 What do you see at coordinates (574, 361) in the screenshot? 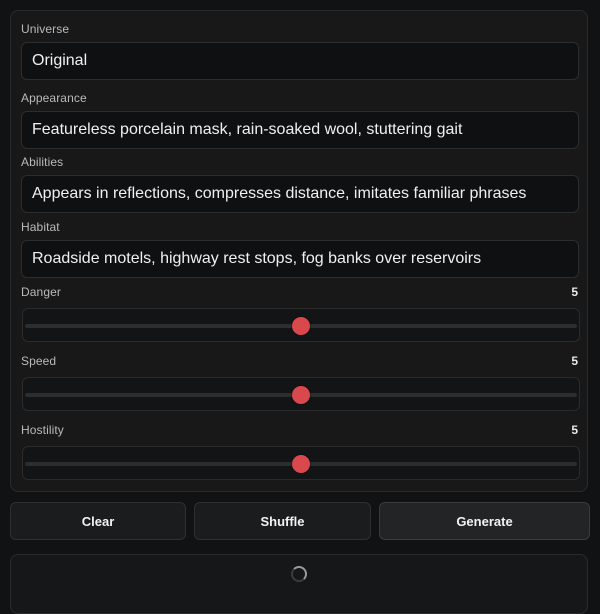
I see `speed-value: 5` at bounding box center [574, 361].